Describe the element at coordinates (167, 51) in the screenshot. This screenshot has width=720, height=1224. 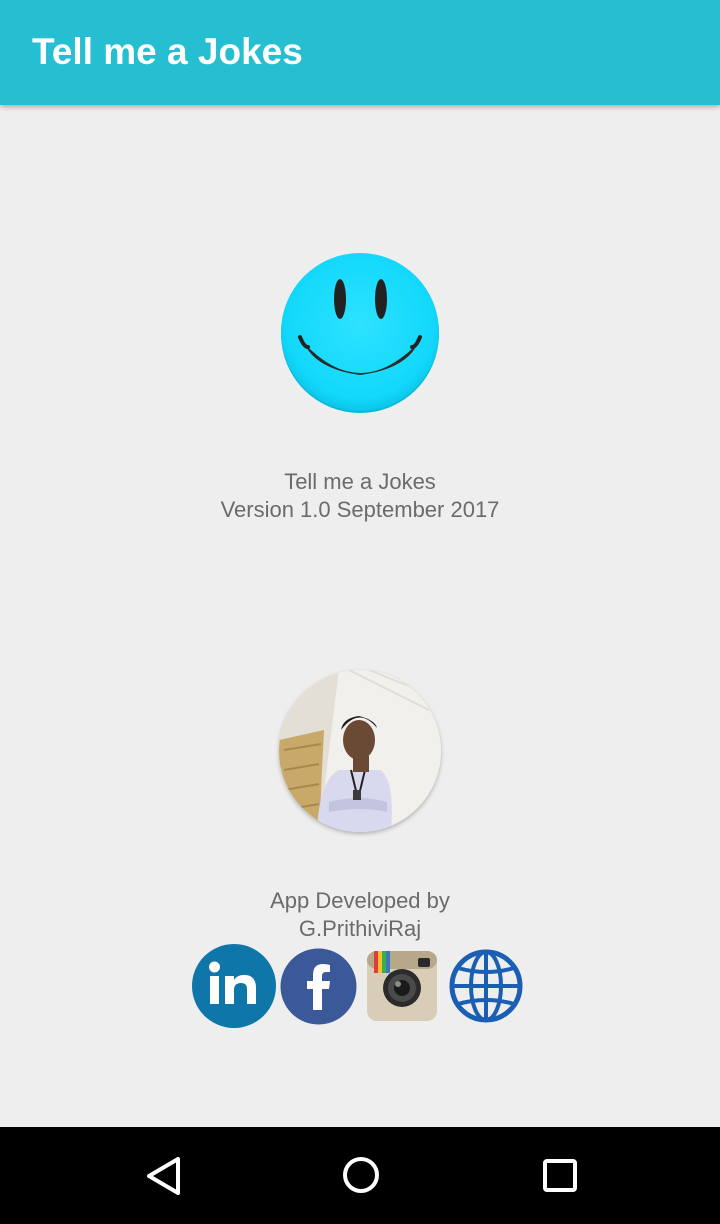
I see `app-title: Tell me a Jokes` at that location.